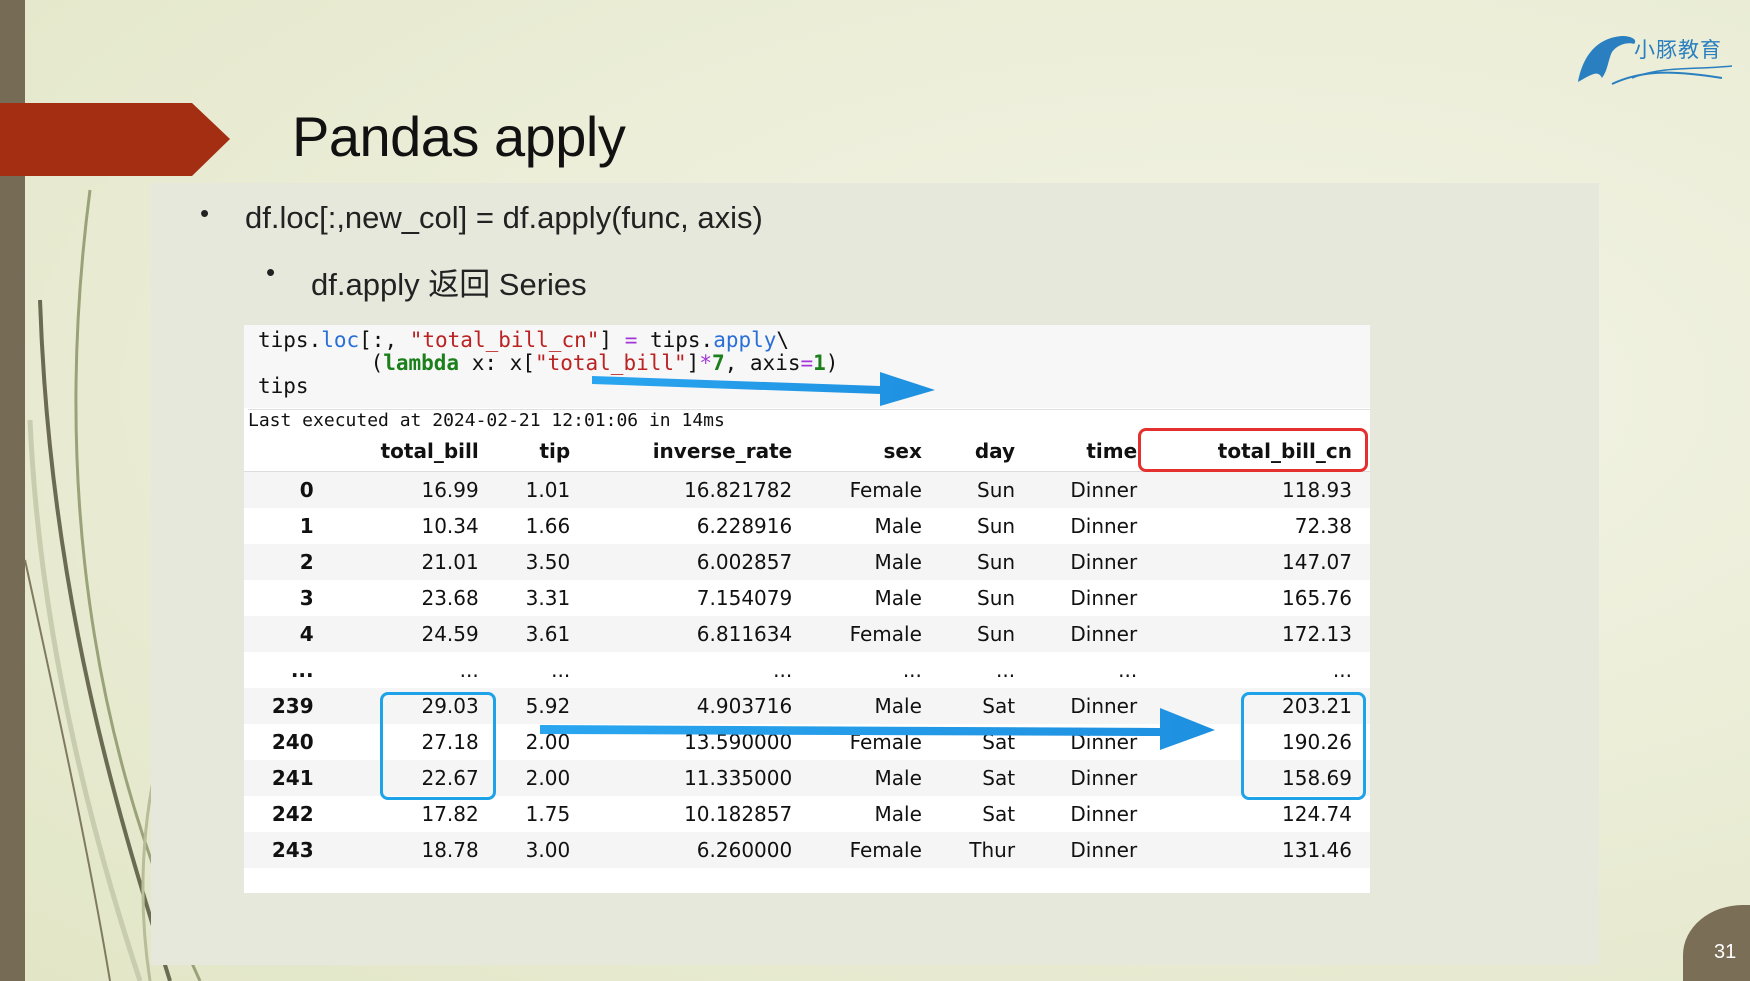 This screenshot has height=981, width=1750. What do you see at coordinates (875, 451) in the screenshot?
I see `column-header: sex` at bounding box center [875, 451].